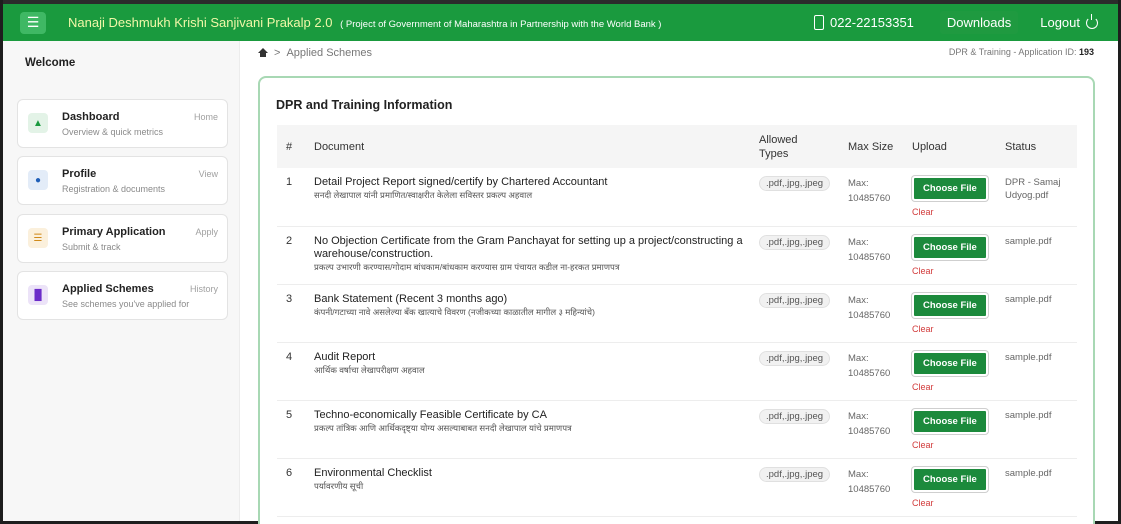 This screenshot has width=1121, height=524. Describe the element at coordinates (289, 356) in the screenshot. I see `row-number: 4` at that location.